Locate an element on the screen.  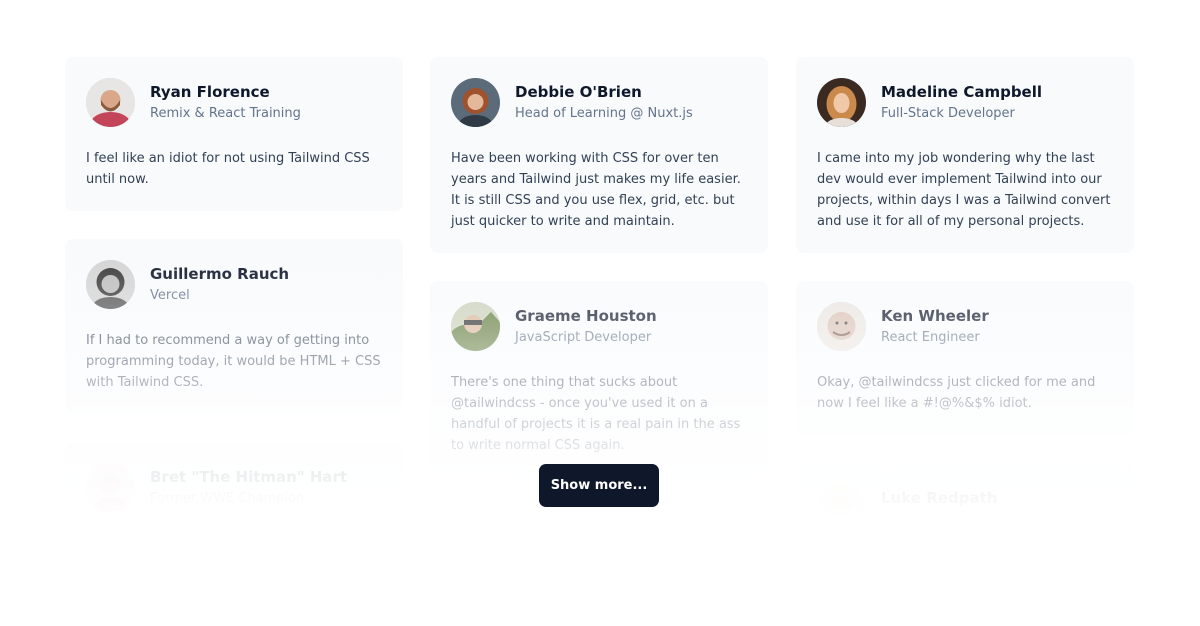
avatar-graeme-houston-image is located at coordinates (475, 326).